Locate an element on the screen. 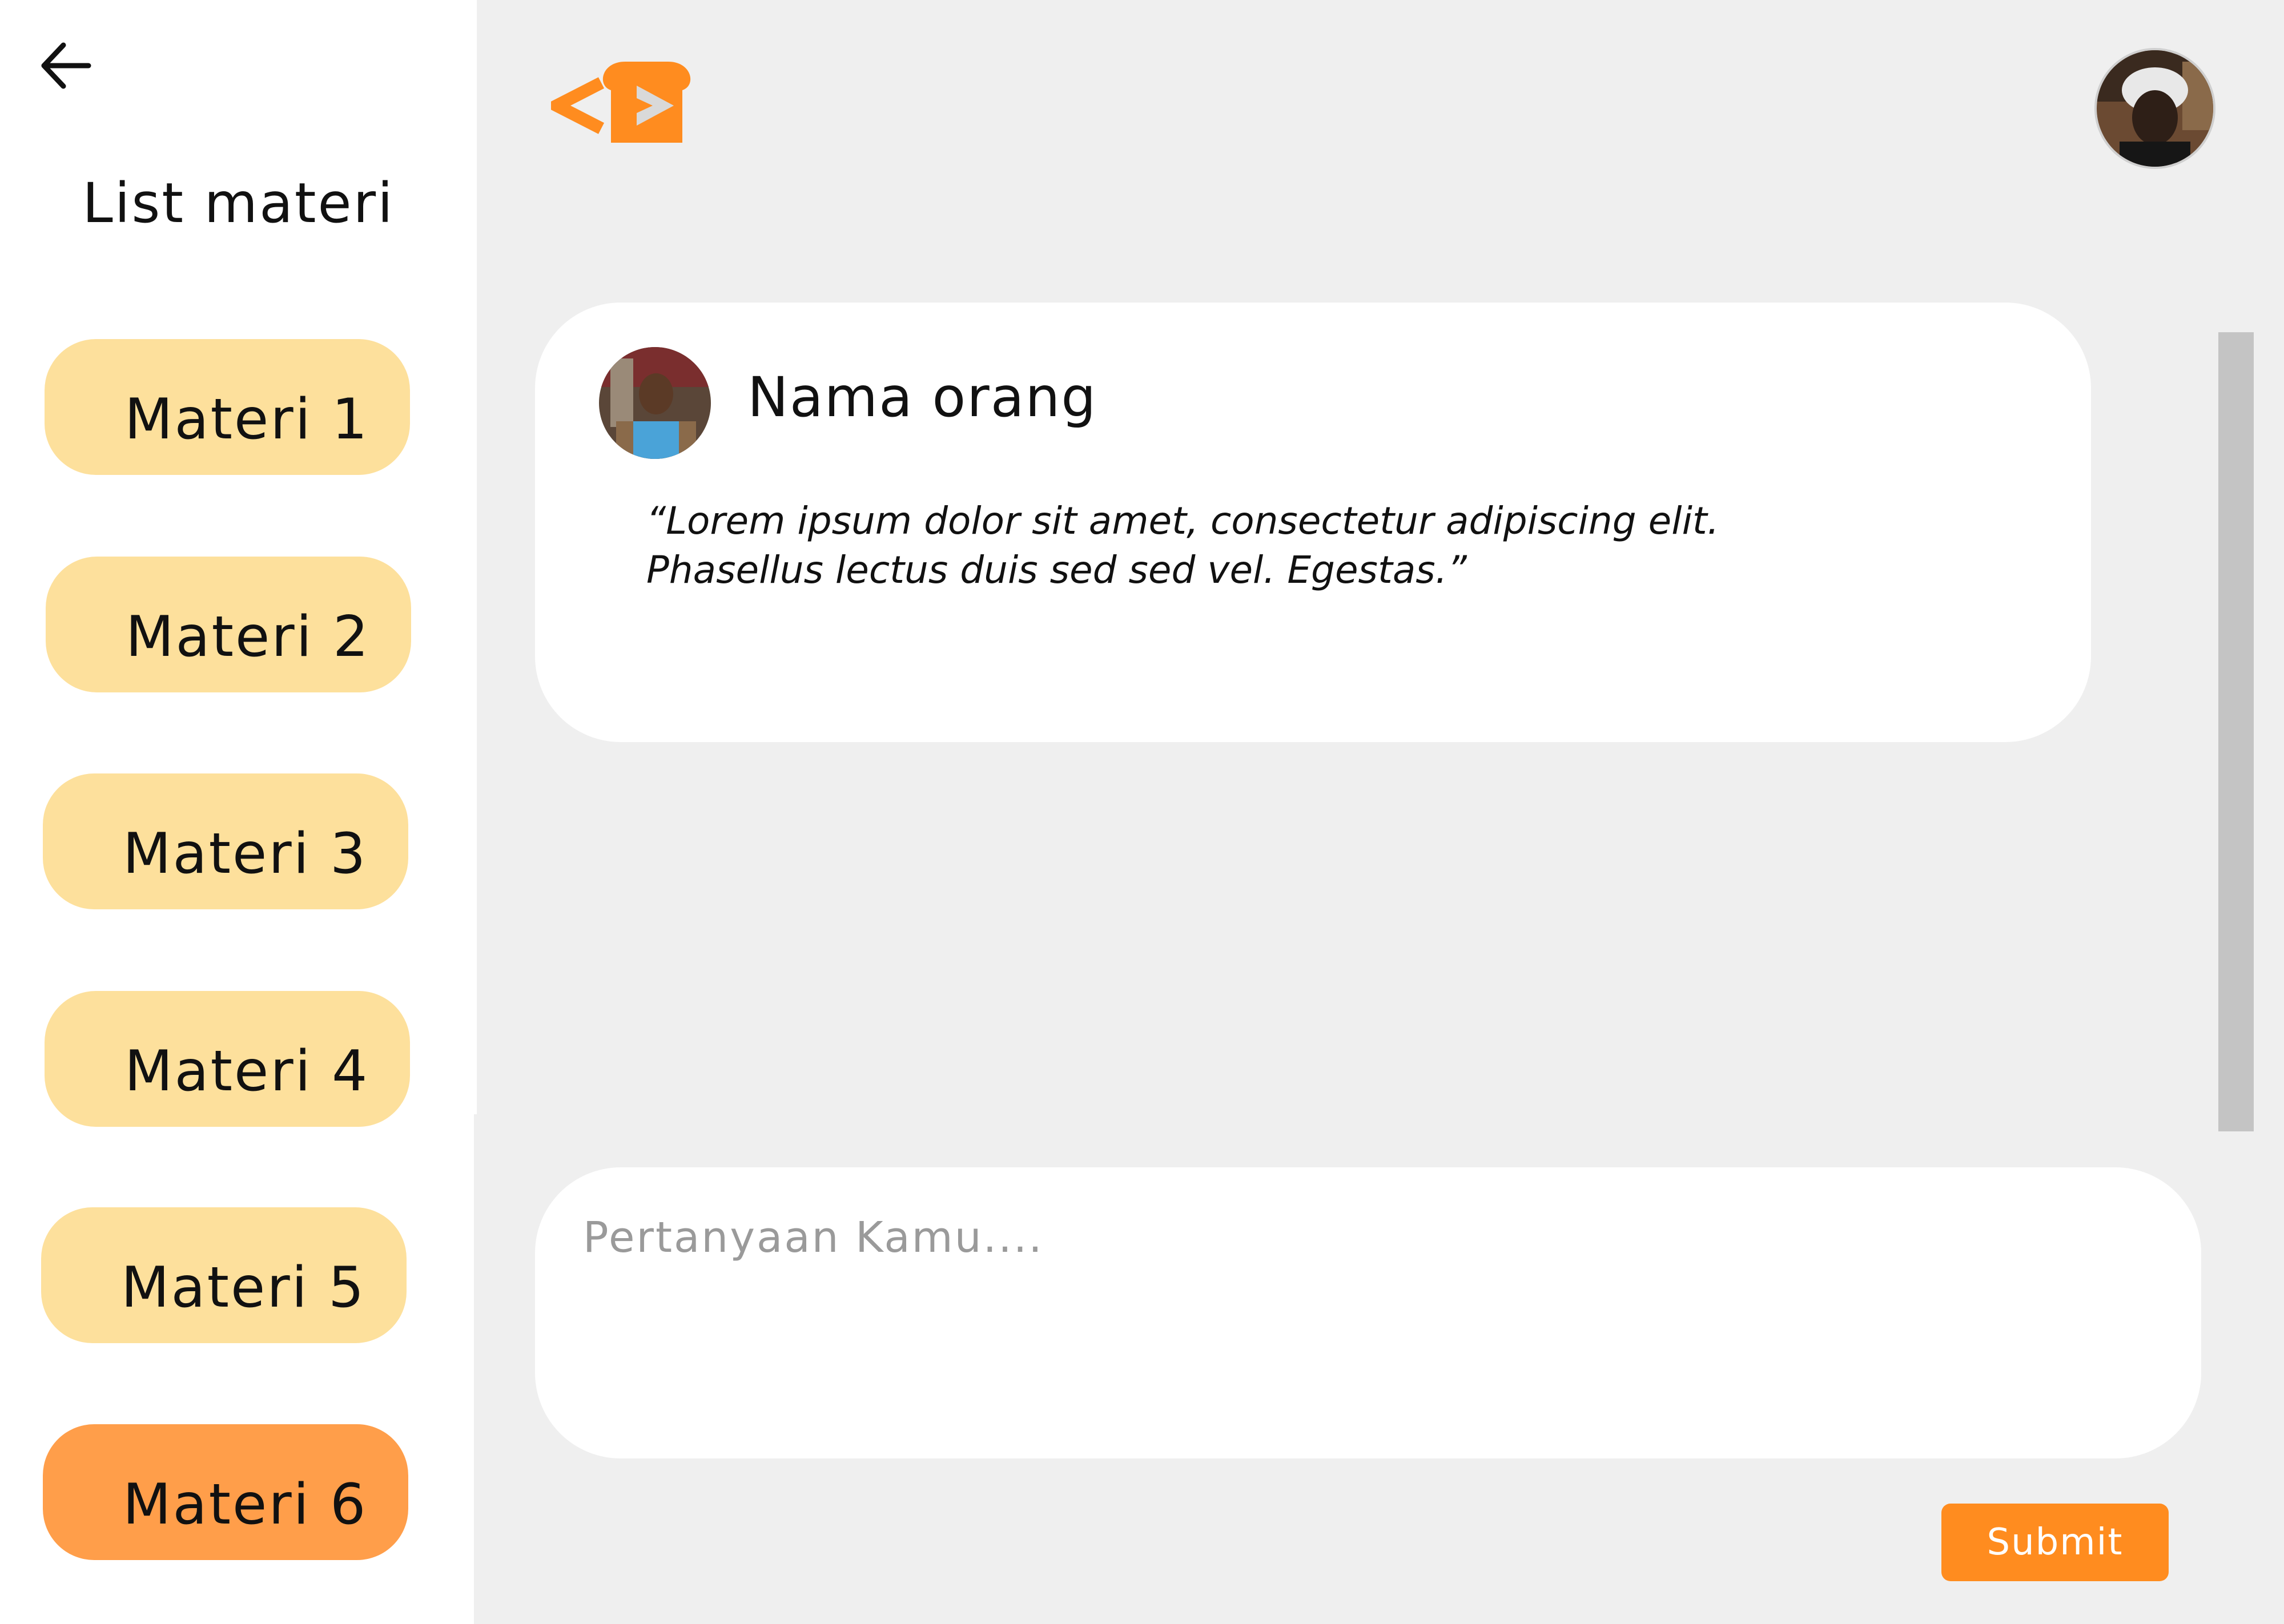  sidebar: List materi Materi 1 Materi 2 Materi 3 is located at coordinates (238, 557).